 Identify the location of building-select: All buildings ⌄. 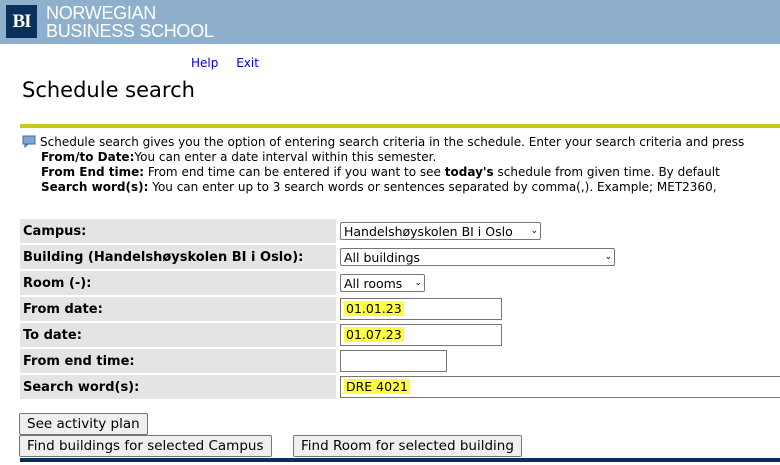
(477, 257).